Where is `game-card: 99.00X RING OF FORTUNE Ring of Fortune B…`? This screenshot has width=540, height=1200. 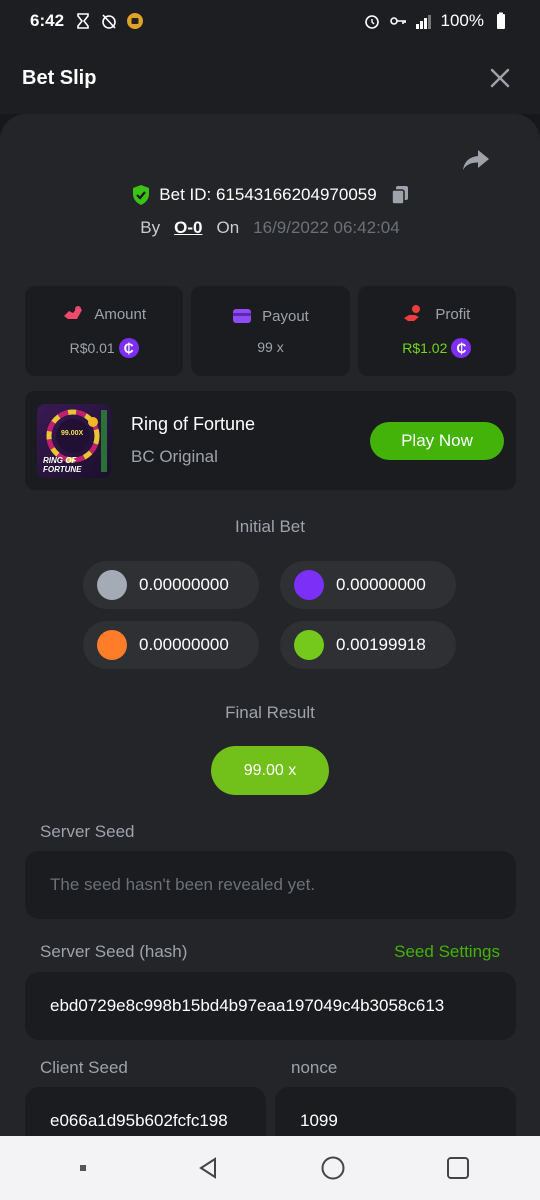 game-card: 99.00X RING OF FORTUNE Ring of Fortune B… is located at coordinates (270, 440).